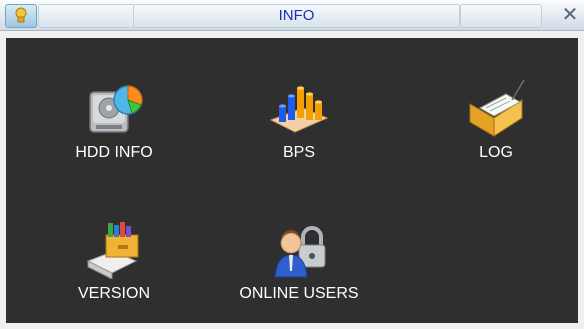  Describe the element at coordinates (114, 108) in the screenshot. I see `hdd-info-icon` at that location.